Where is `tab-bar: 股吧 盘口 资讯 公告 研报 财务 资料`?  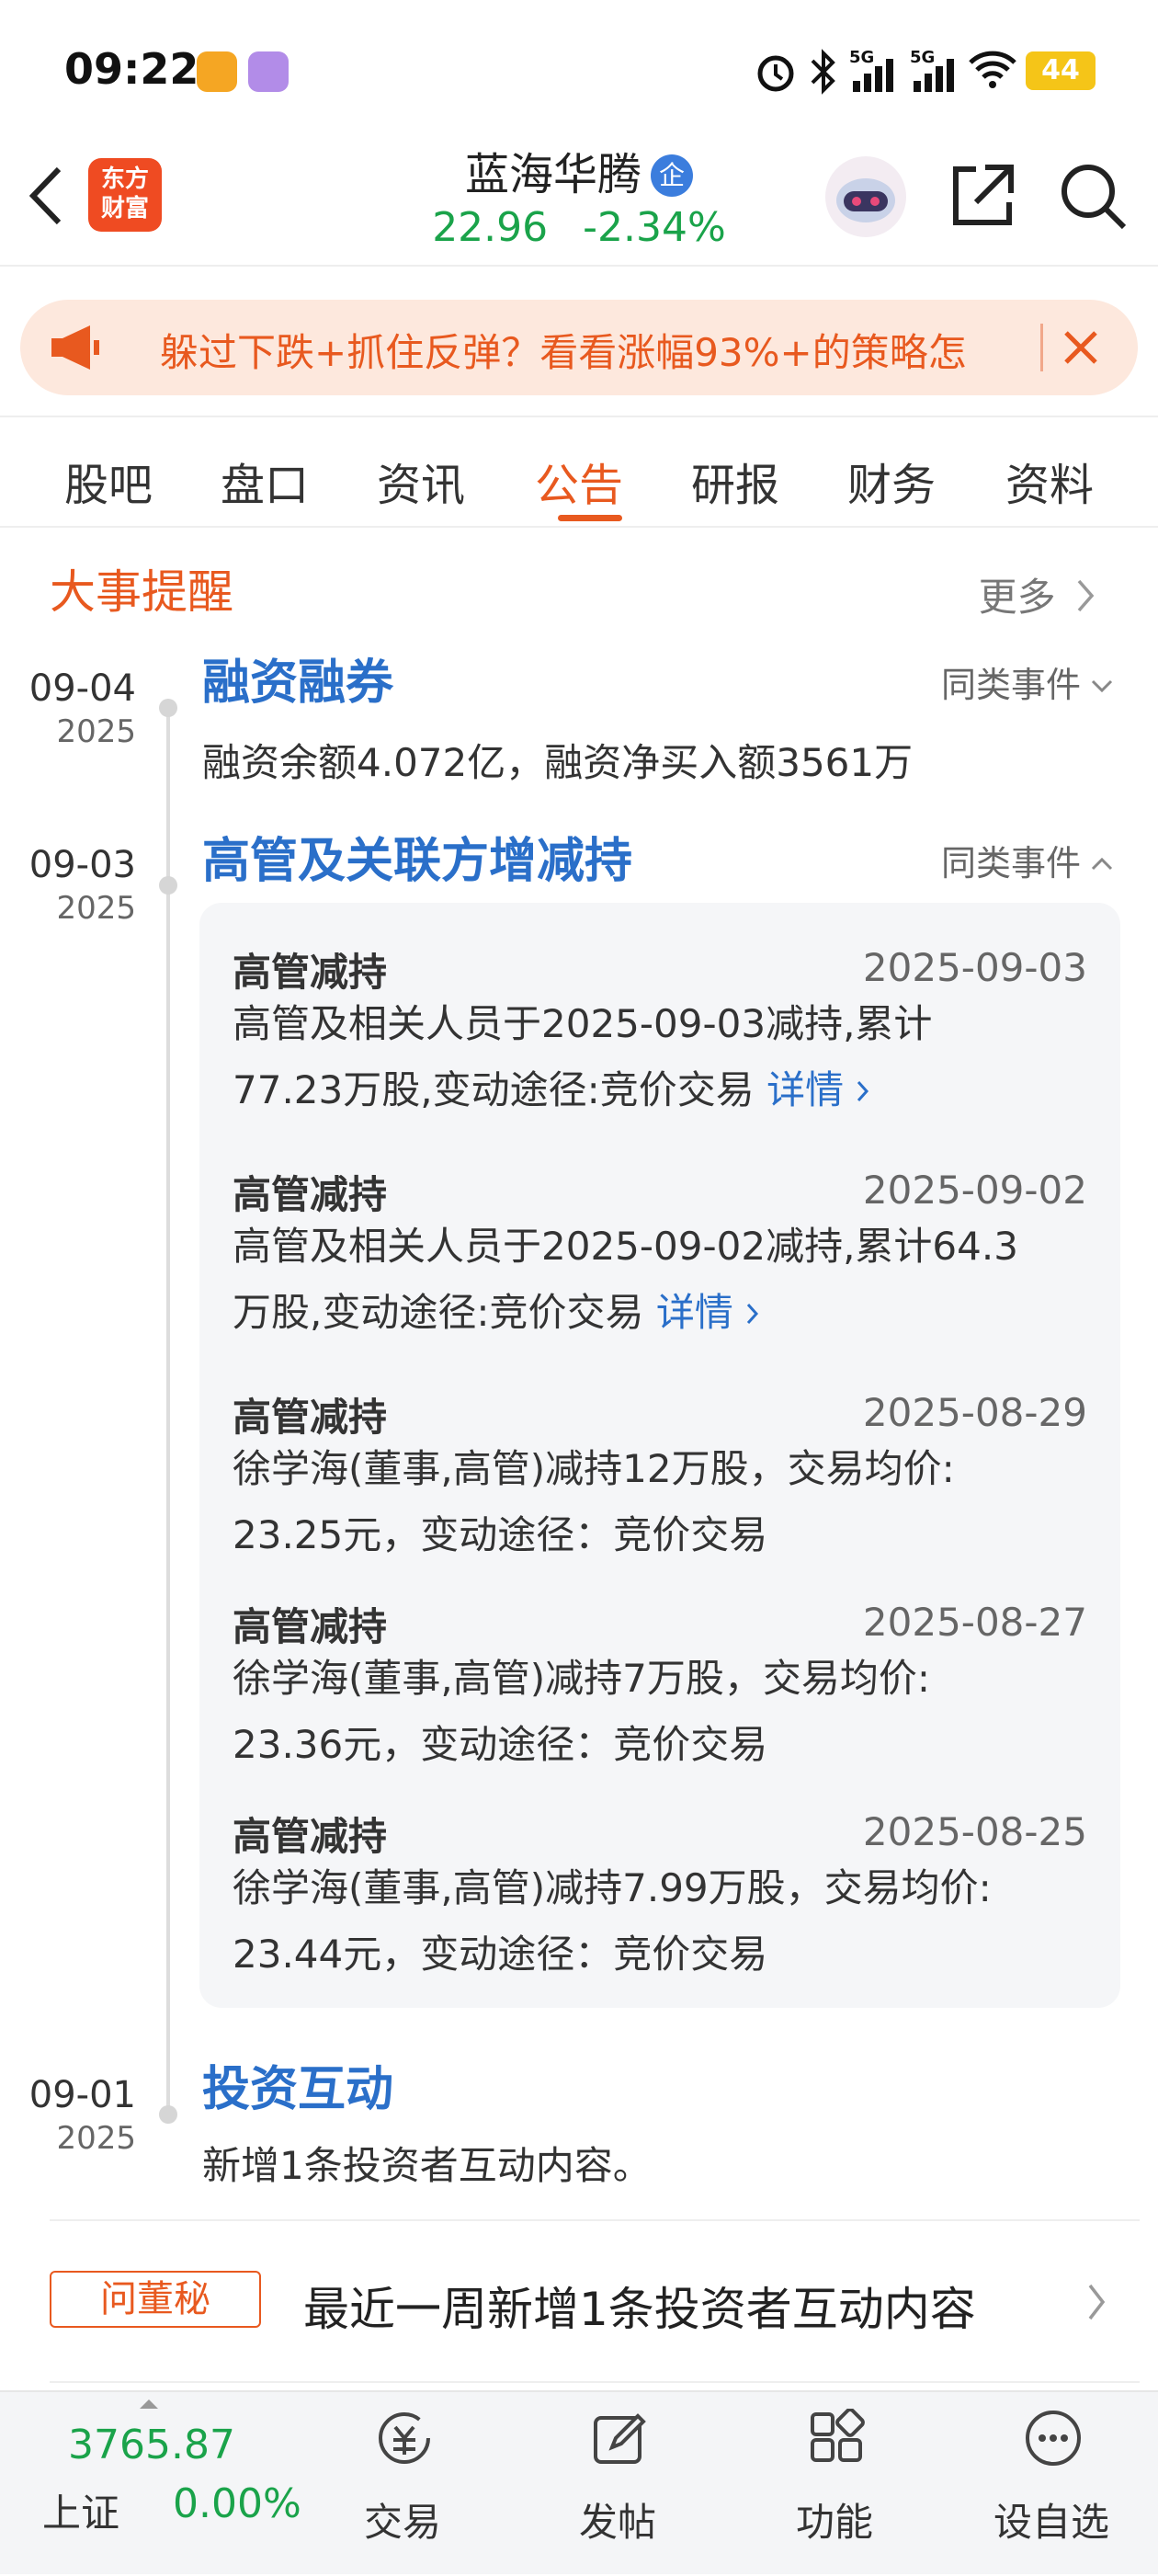
tab-bar: 股吧 盘口 资讯 公告 研报 财务 资料 is located at coordinates (579, 472).